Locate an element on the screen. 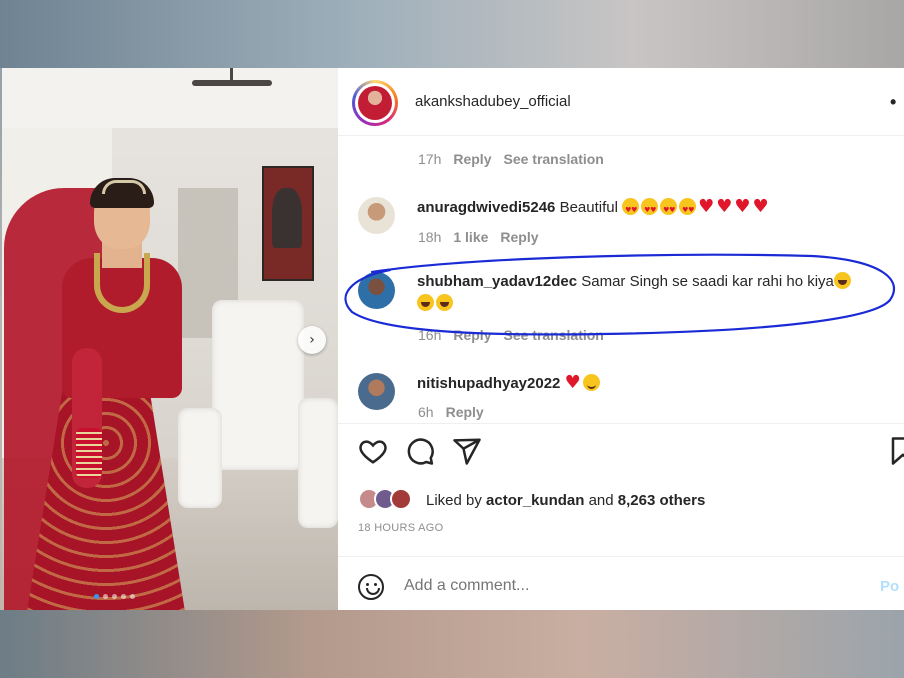 The height and width of the screenshot is (678, 904). comment-body: anuragdwivedi5246 Beautiful ♥ ♥♥ ♥ is located at coordinates (652, 208).